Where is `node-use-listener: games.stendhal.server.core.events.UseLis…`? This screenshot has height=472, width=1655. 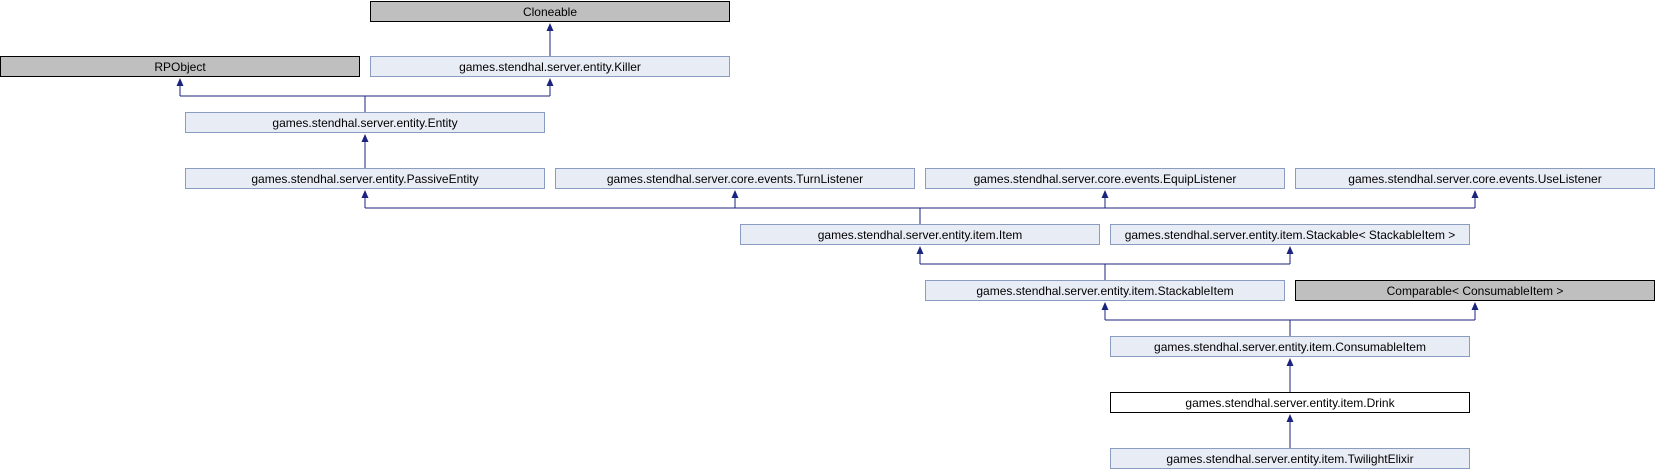
node-use-listener: games.stendhal.server.core.events.UseLis… is located at coordinates (1475, 178).